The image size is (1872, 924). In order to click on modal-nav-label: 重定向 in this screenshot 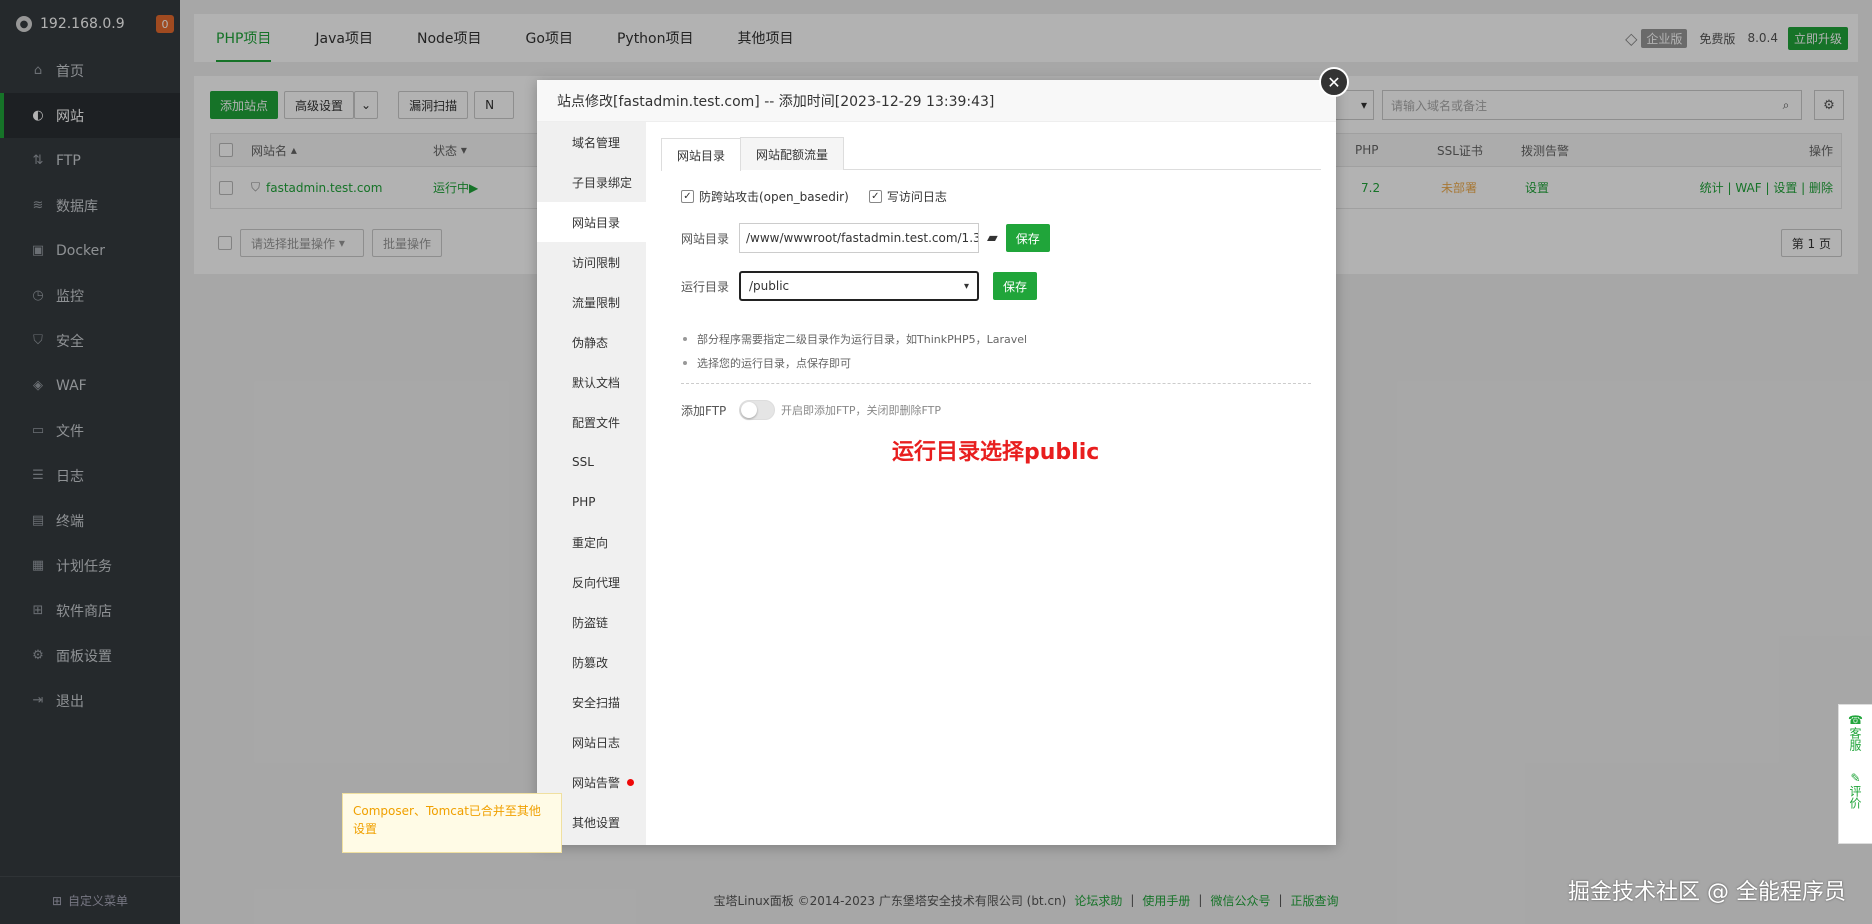, I will do `click(590, 542)`.